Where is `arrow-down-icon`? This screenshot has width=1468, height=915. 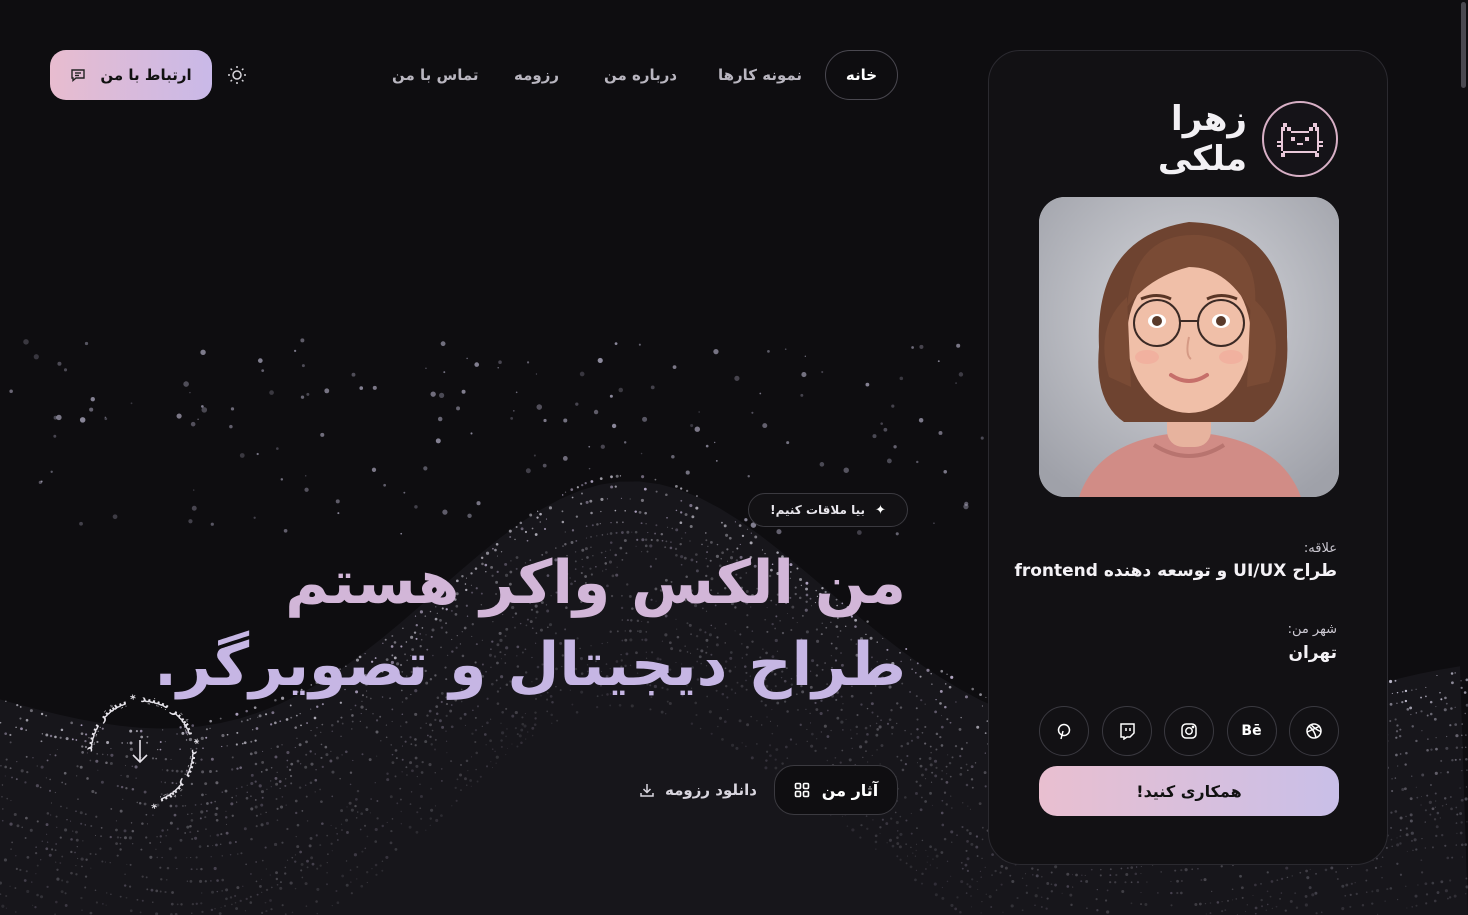 arrow-down-icon is located at coordinates (140, 752).